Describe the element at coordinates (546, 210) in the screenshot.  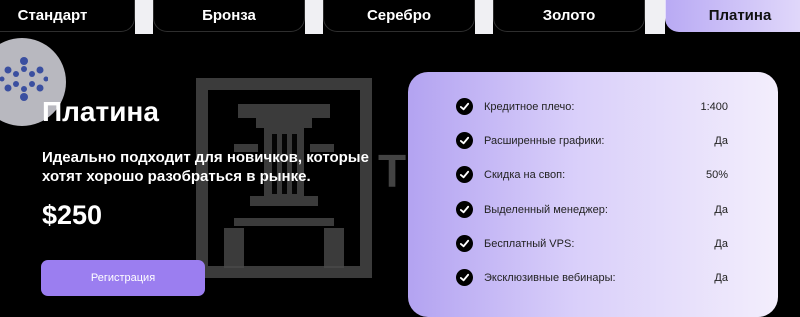
I see `feature-label: Выделенный менеджер:` at that location.